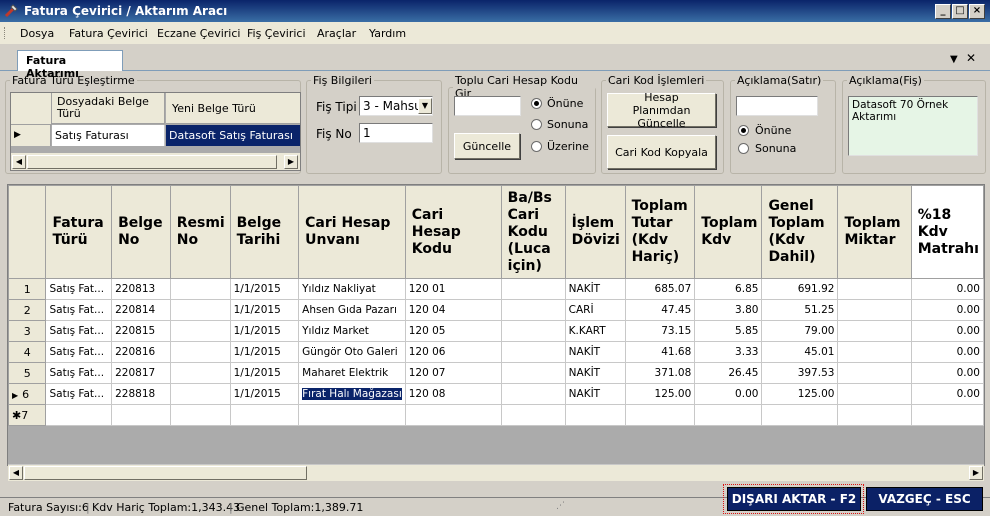 The width and height of the screenshot is (990, 516). What do you see at coordinates (108, 33) in the screenshot?
I see `menu-fatura-cevirici: Fatura Çevirici` at bounding box center [108, 33].